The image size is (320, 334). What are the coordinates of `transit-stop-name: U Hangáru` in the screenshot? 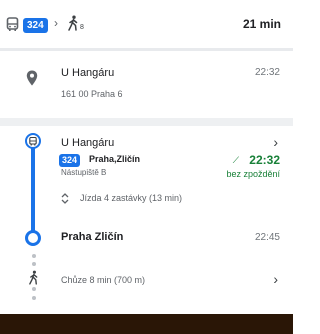 It's located at (88, 143).